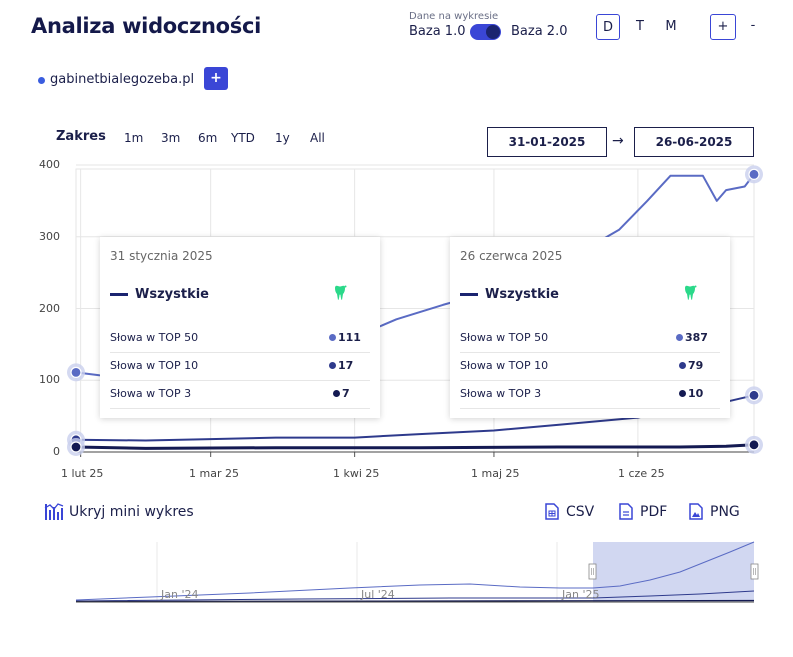 The height and width of the screenshot is (657, 793). Describe the element at coordinates (356, 473) in the screenshot. I see `x-tick-label: 1 kwi 25` at that location.